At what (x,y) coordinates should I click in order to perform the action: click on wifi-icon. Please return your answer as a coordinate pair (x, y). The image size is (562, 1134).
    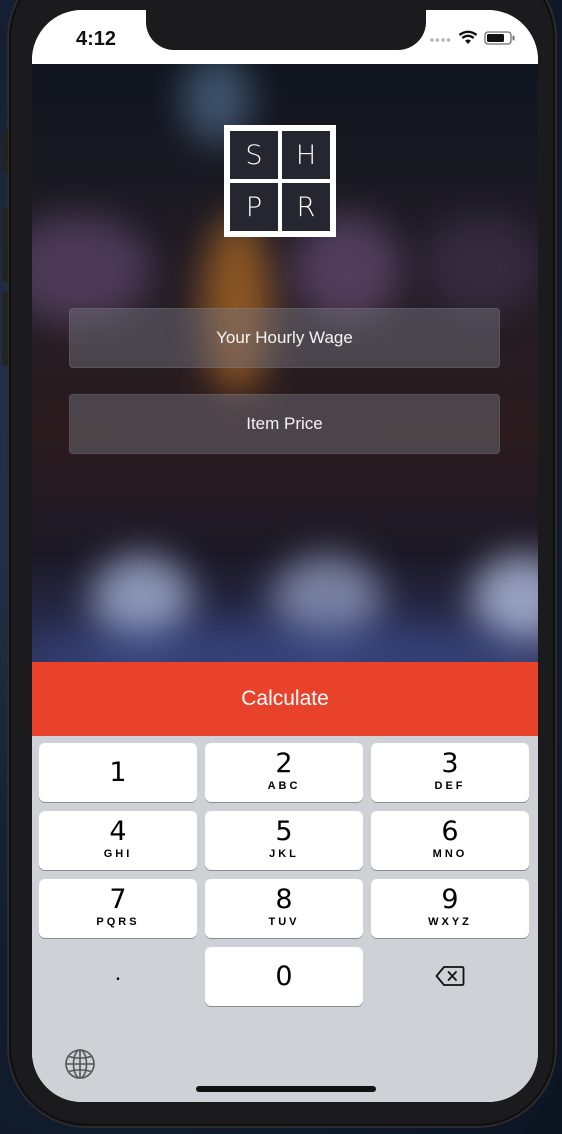
    Looking at the image, I should click on (468, 37).